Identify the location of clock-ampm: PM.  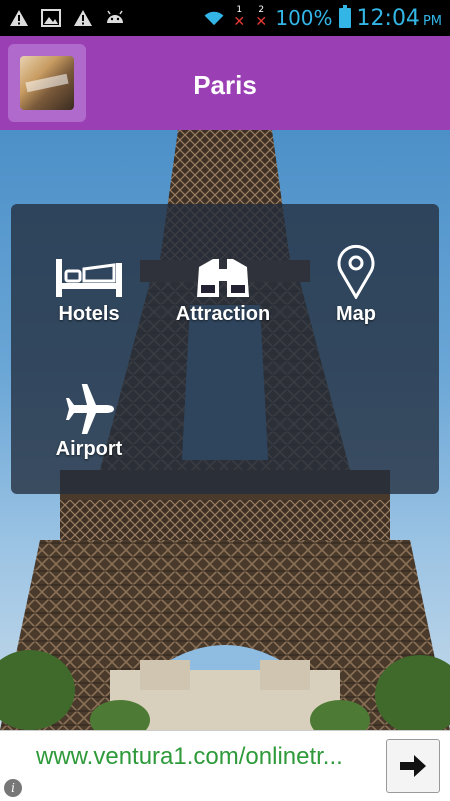
(432, 21).